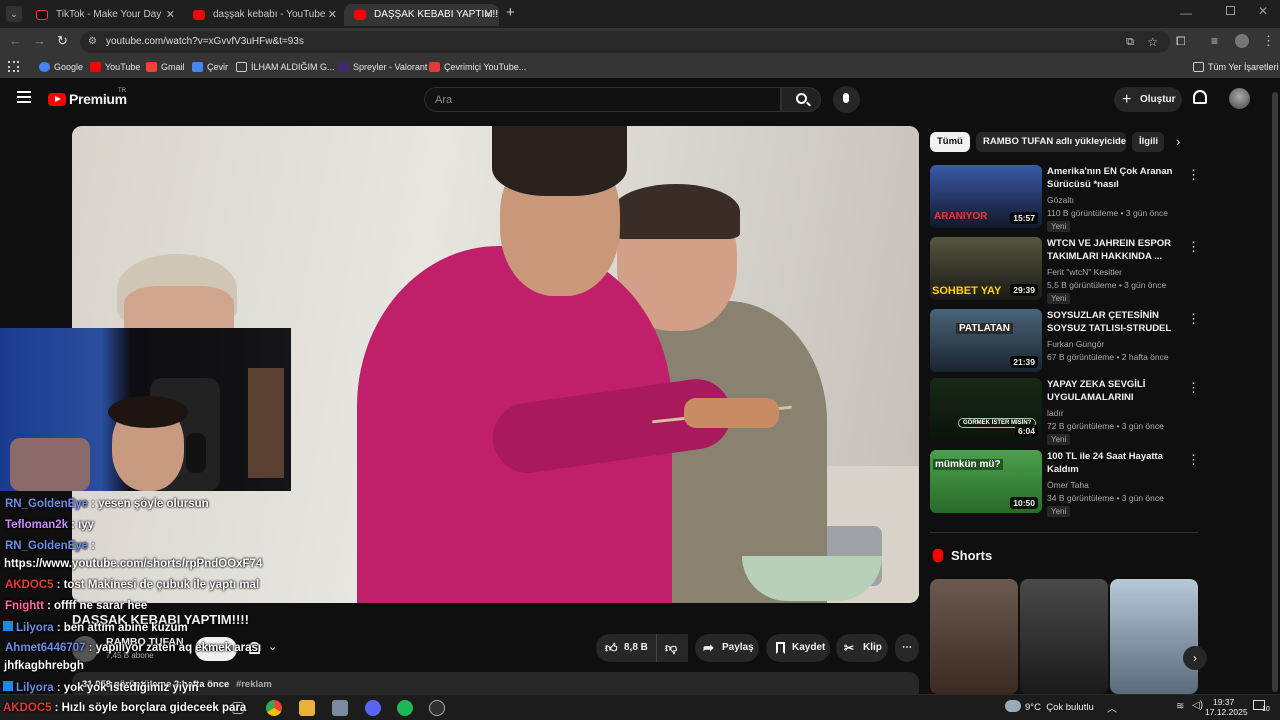  What do you see at coordinates (340, 708) in the screenshot?
I see `app-icon` at bounding box center [340, 708].